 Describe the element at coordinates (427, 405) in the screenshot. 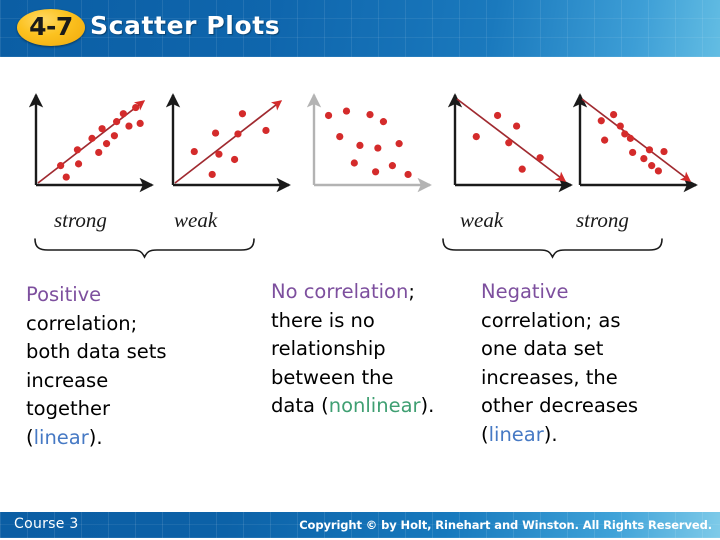

I see `caption-none-paren-close: ).` at that location.